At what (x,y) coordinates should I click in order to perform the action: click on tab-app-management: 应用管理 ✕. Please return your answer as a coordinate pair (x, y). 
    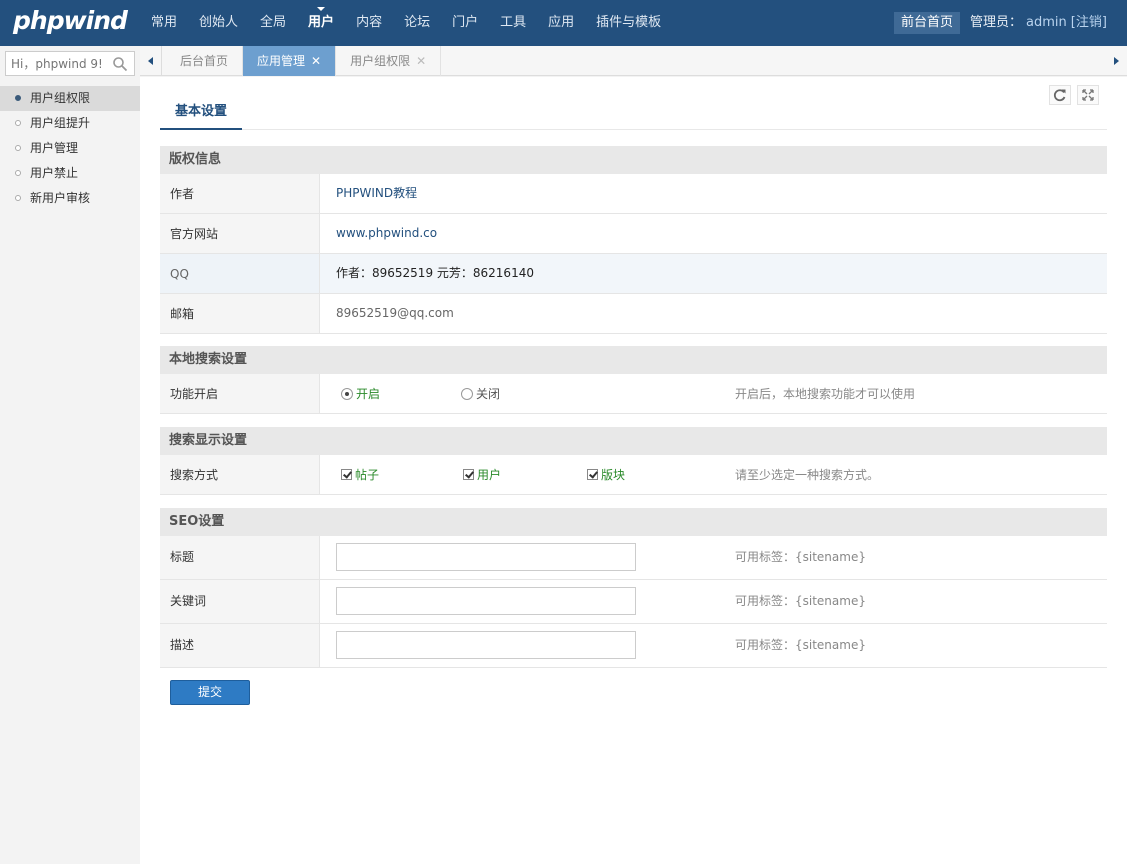
    Looking at the image, I should click on (290, 61).